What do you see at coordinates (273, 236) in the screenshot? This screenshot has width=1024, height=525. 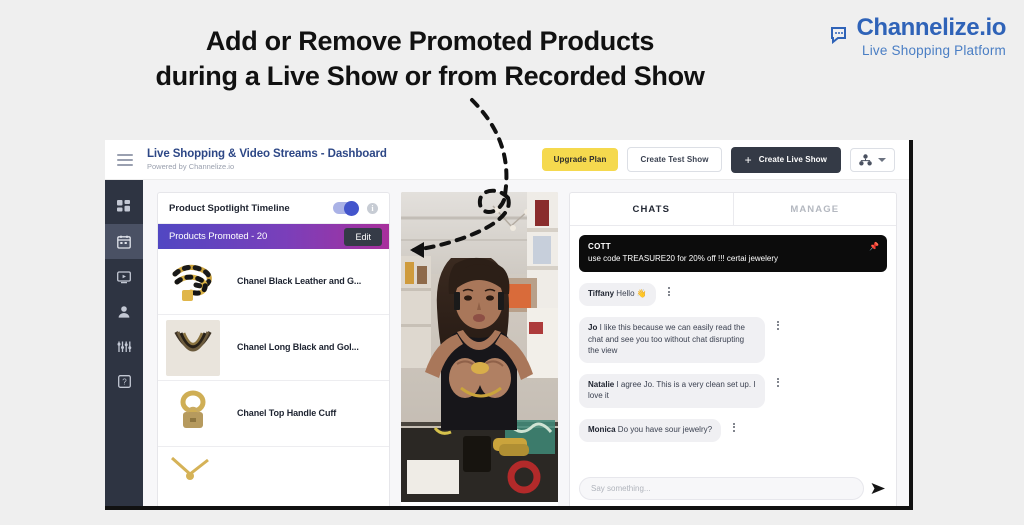 I see `products-promoted-bar: Products Promoted - 20 Edit` at bounding box center [273, 236].